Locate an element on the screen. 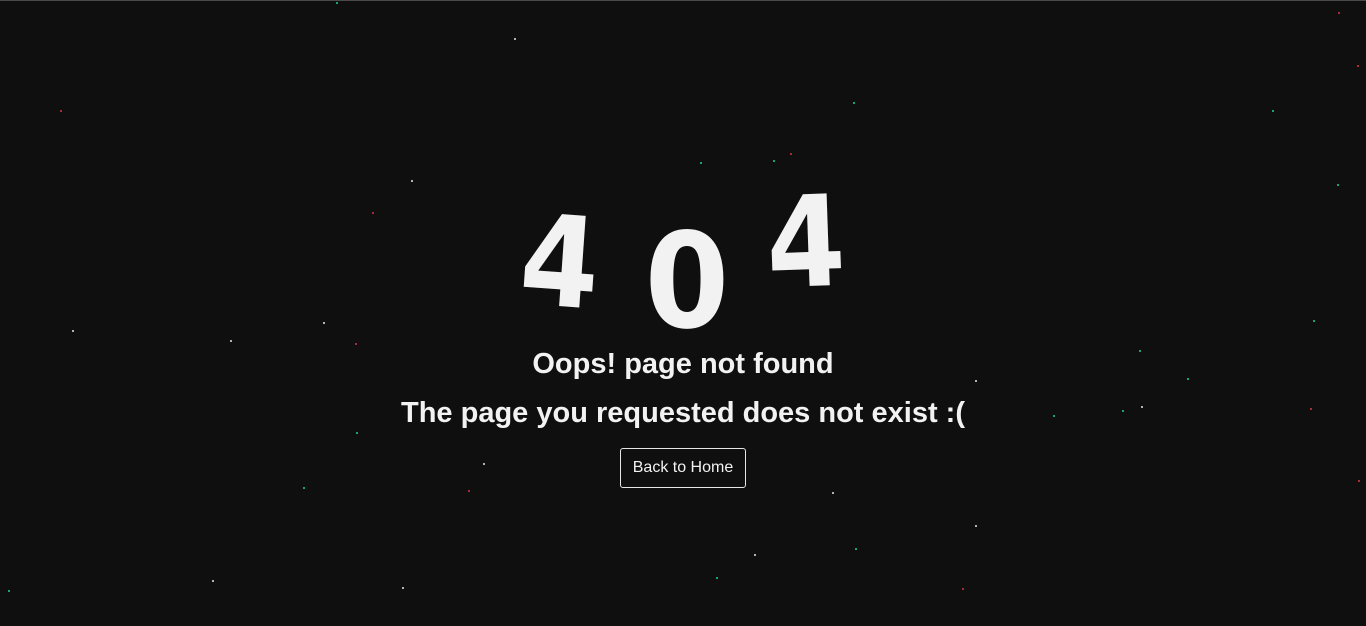  error-message: The page you requested does not exist :( is located at coordinates (683, 413).